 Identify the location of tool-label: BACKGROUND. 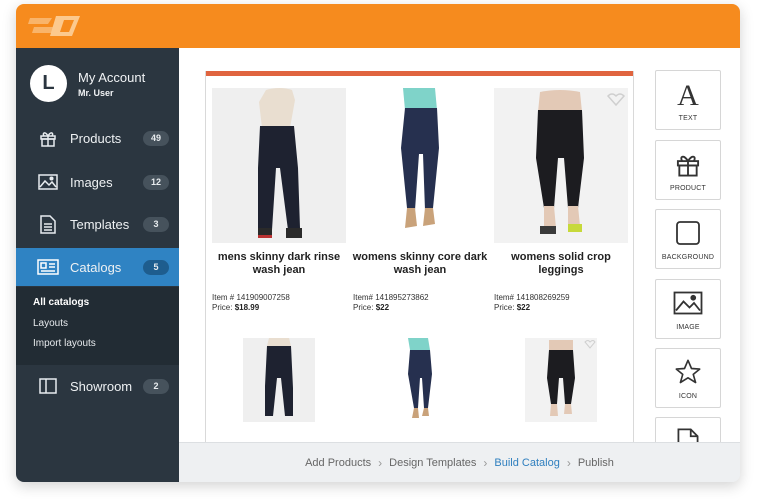
(688, 257).